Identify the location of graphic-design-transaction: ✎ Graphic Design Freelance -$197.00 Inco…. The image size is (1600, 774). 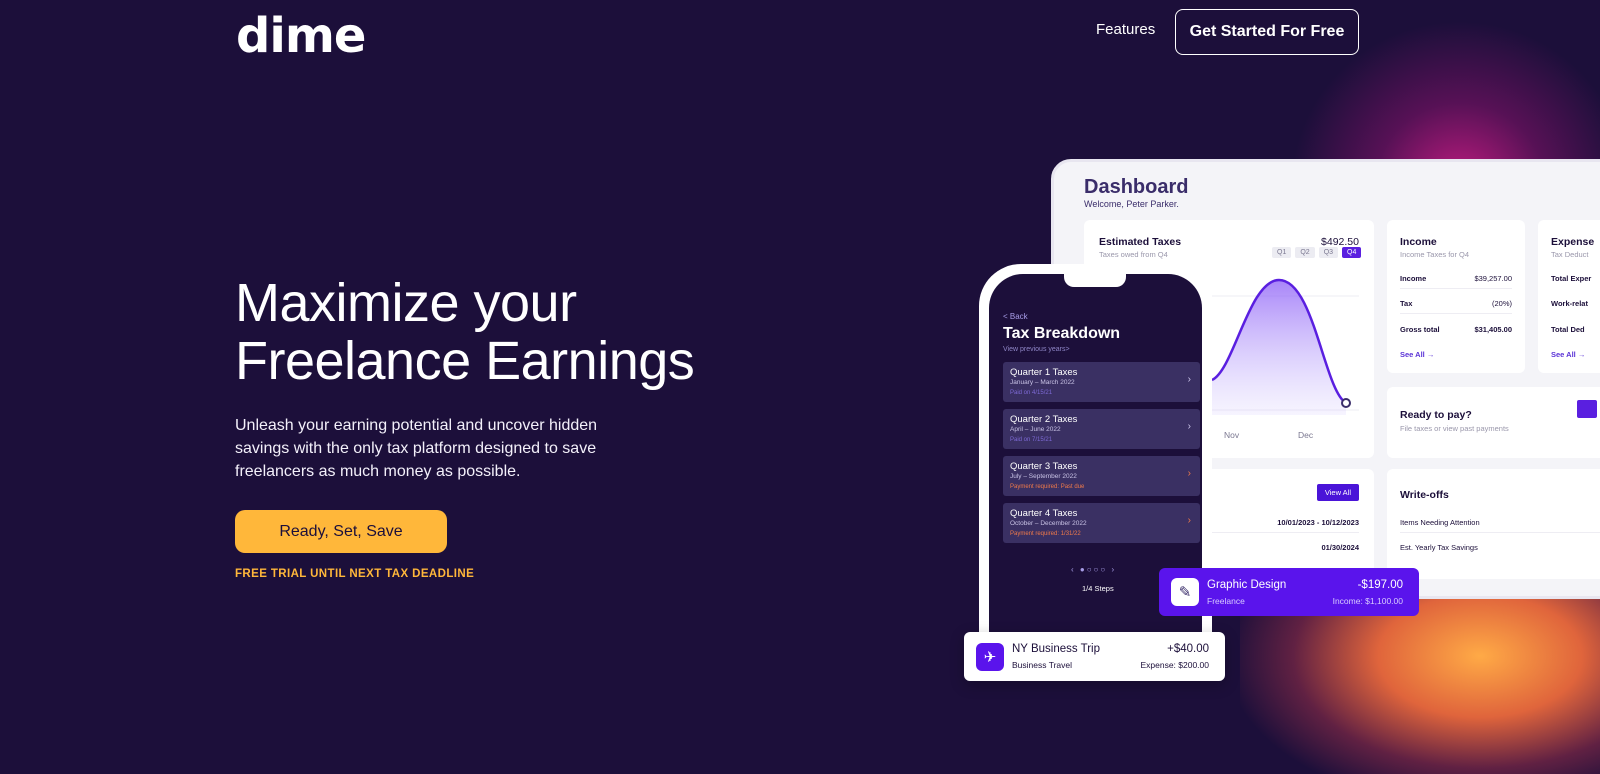
(1289, 592).